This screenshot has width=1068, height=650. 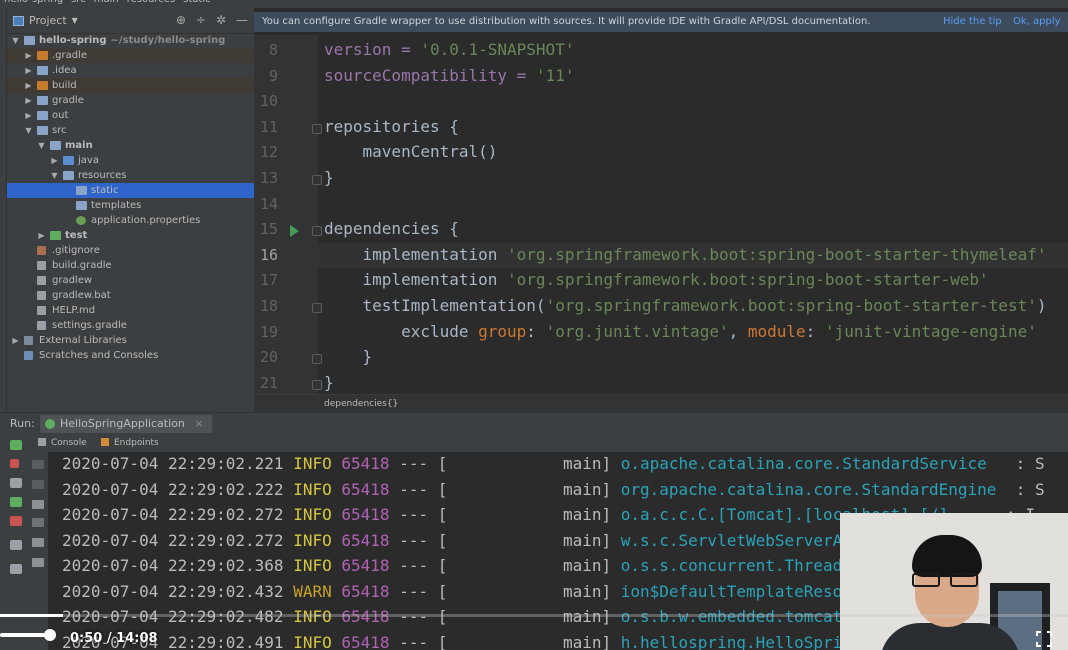 What do you see at coordinates (268, 203) in the screenshot?
I see `line-number: 14` at bounding box center [268, 203].